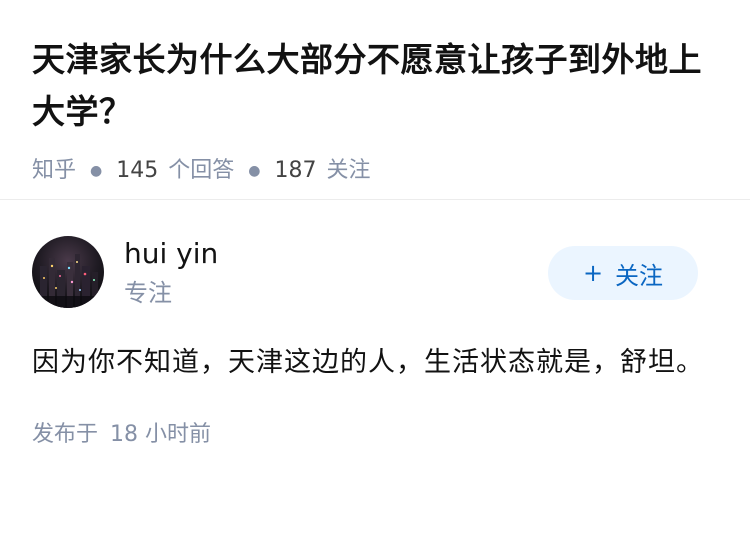 Image resolution: width=750 pixels, height=538 pixels. I want to click on published-label: 发布于, so click(65, 434).